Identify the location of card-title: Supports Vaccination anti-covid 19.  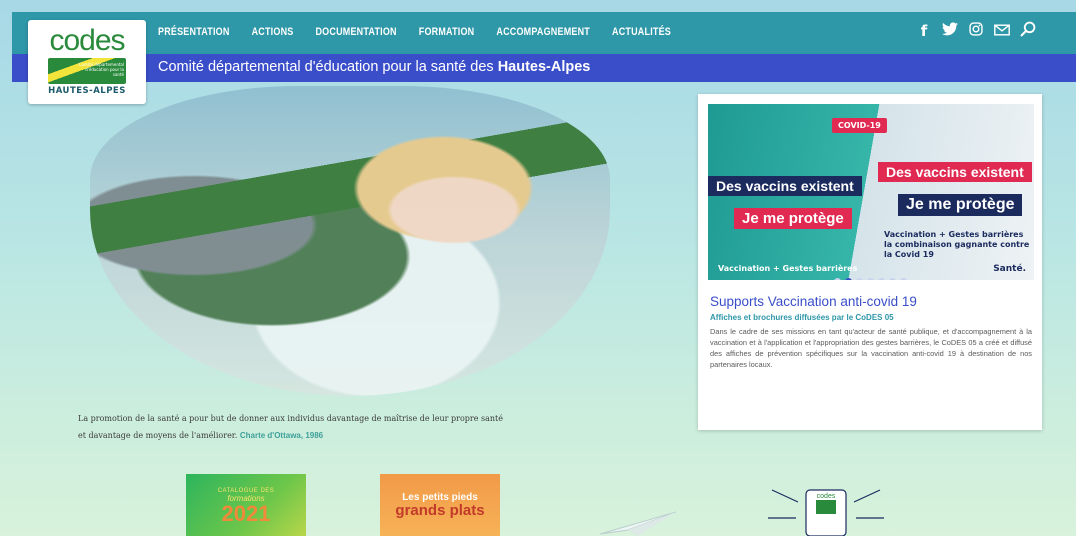
(813, 301).